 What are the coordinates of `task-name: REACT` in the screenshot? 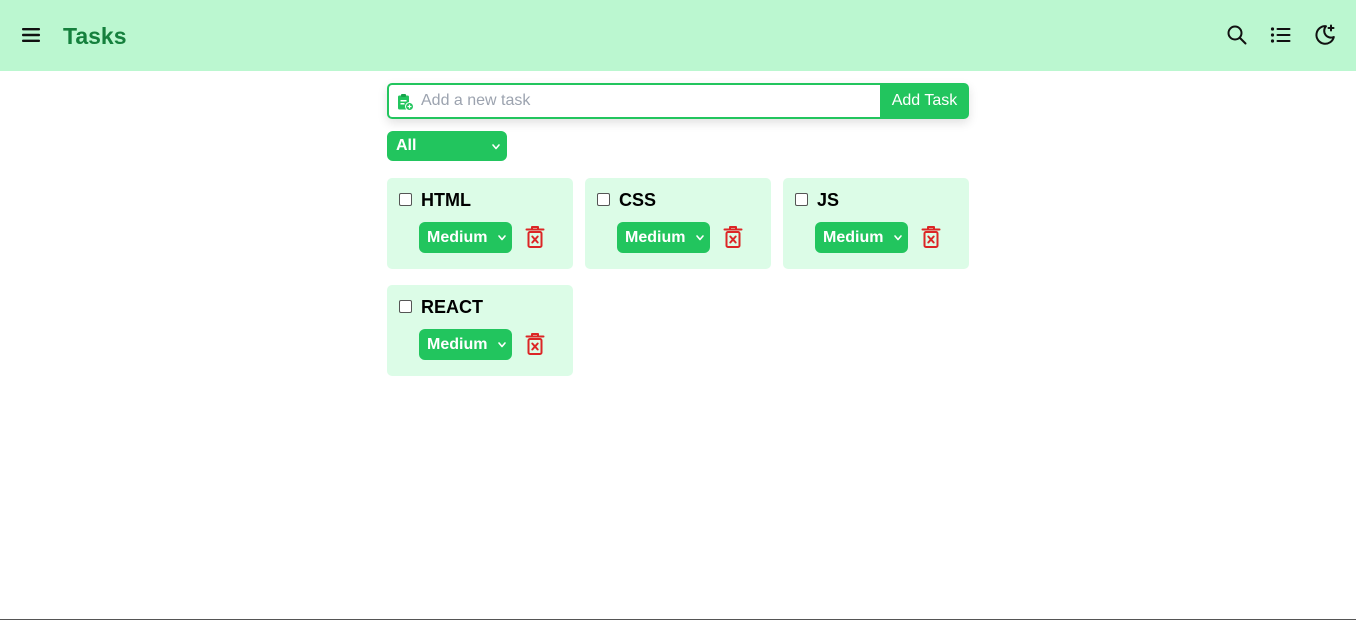 It's located at (452, 307).